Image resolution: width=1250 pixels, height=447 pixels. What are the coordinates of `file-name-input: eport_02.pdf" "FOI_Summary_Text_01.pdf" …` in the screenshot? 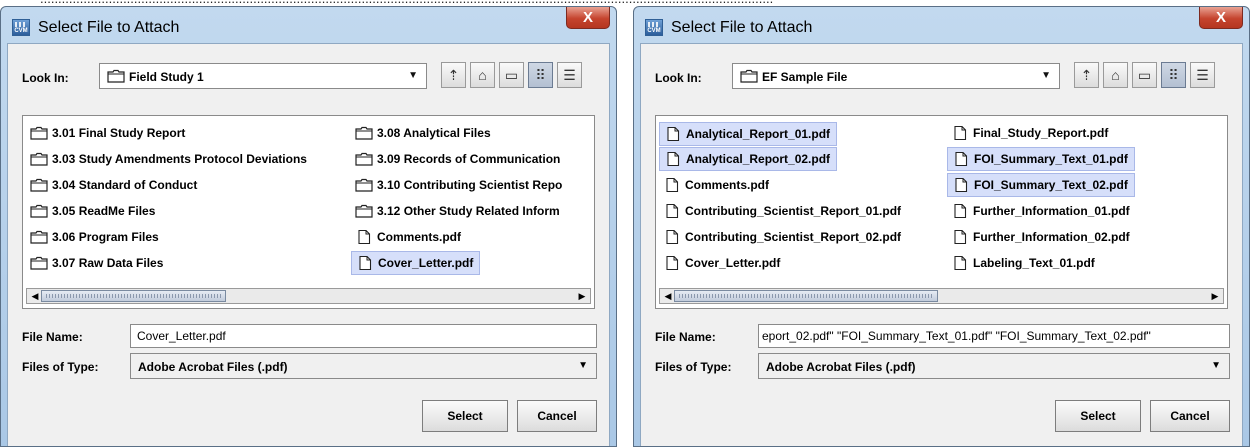 It's located at (994, 336).